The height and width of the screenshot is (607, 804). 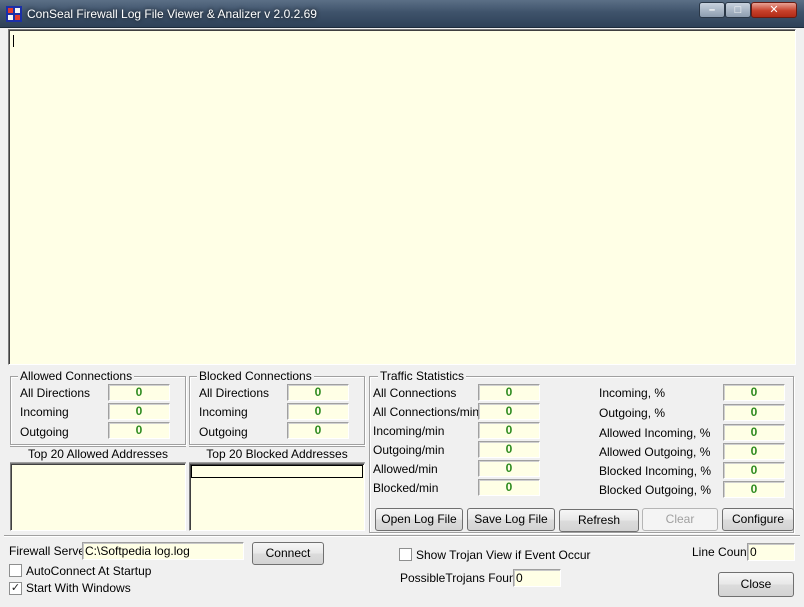 I want to click on close-icon: ✕, so click(x=774, y=10).